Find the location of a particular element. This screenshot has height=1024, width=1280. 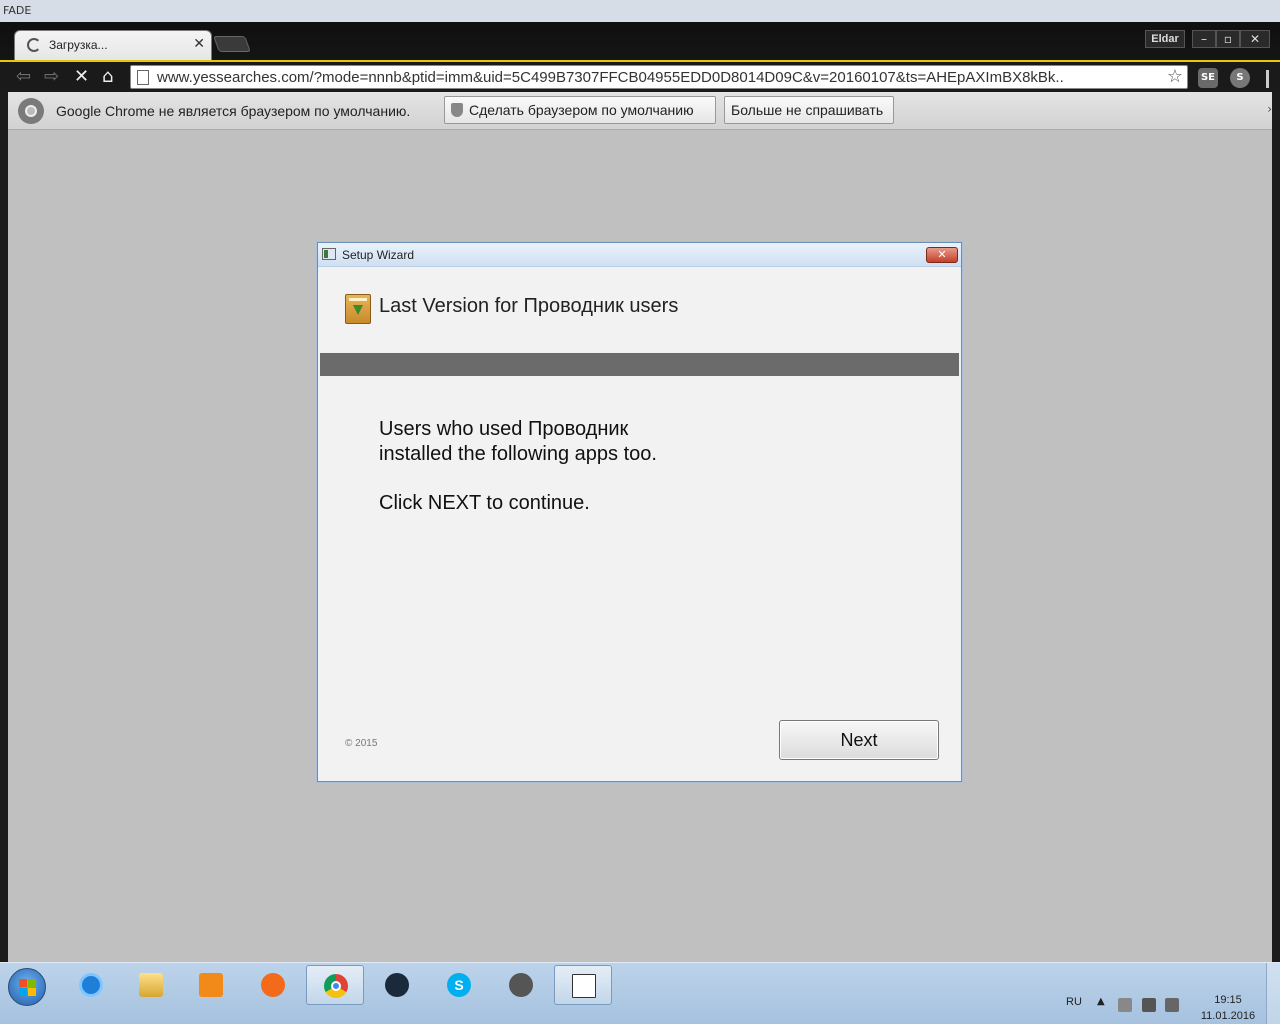

body-line-3: Click NEXT to continue. is located at coordinates (484, 503).